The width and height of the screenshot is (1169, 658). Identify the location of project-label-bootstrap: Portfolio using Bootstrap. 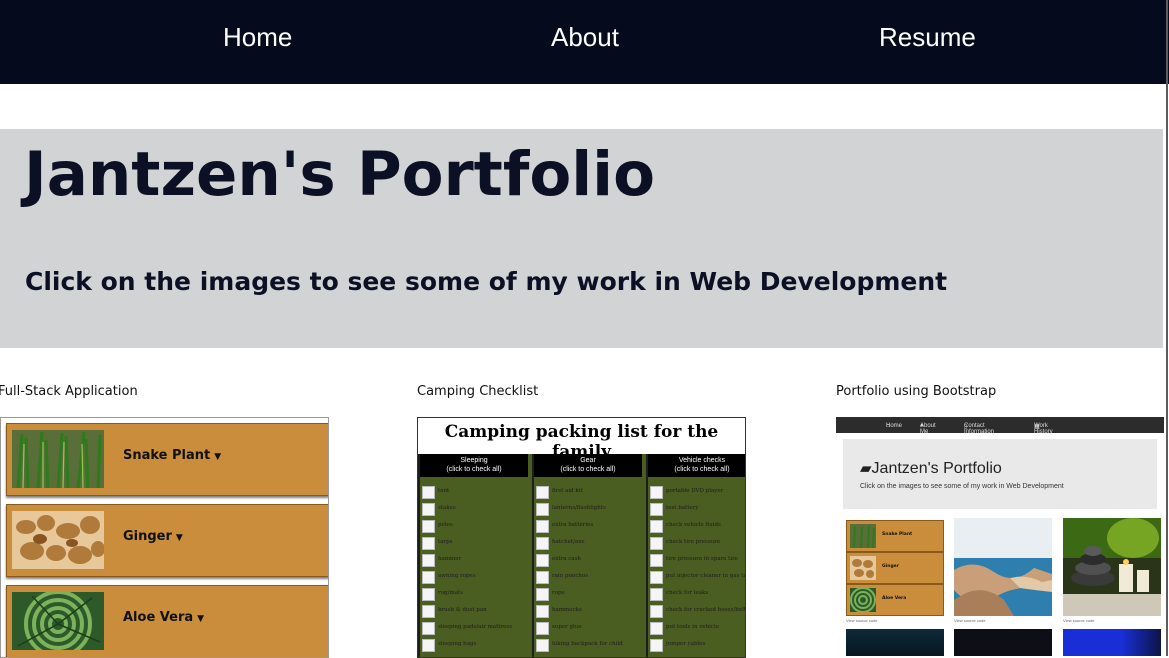
(916, 391).